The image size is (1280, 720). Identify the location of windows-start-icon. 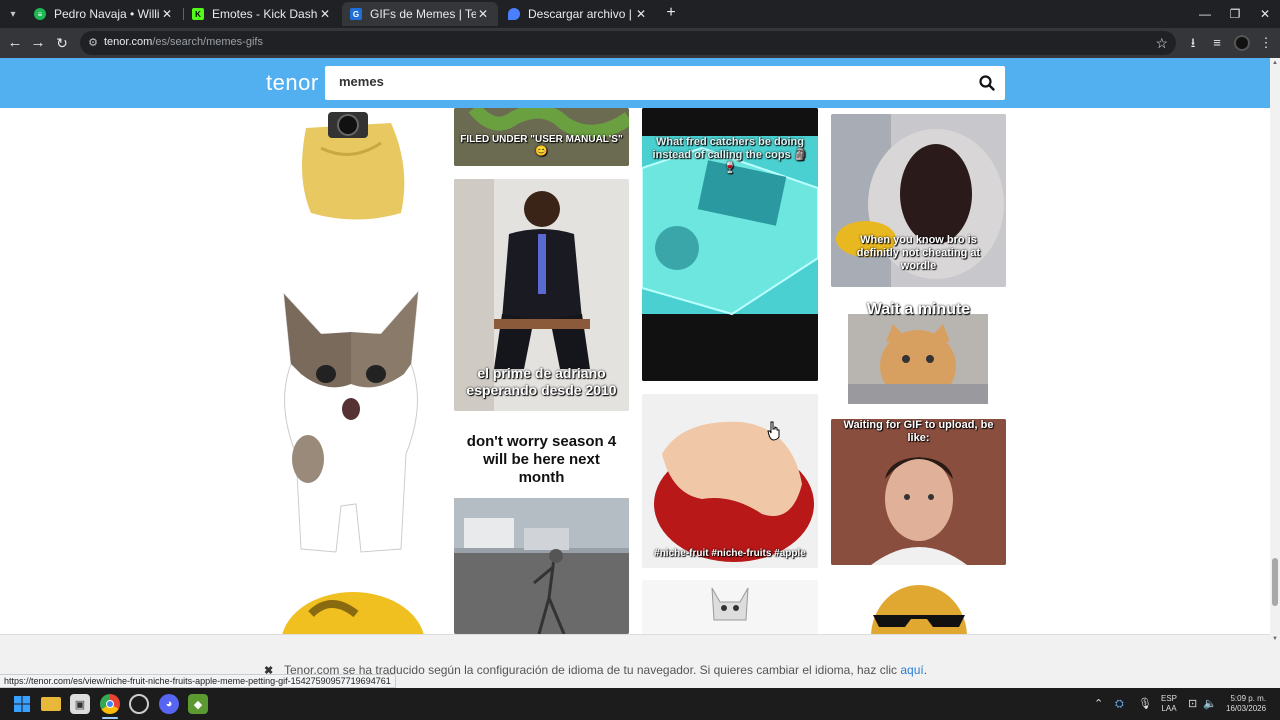
(22, 704).